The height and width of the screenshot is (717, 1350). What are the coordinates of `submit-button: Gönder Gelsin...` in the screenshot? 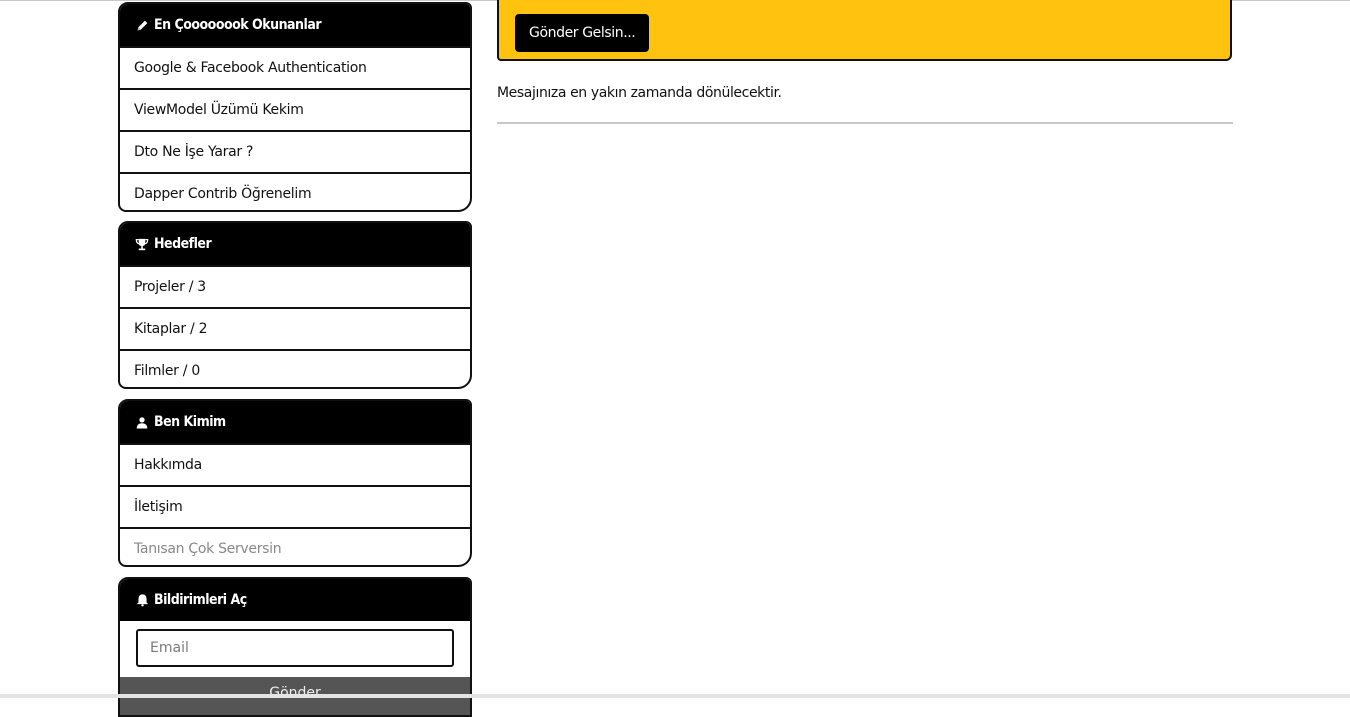 It's located at (582, 33).